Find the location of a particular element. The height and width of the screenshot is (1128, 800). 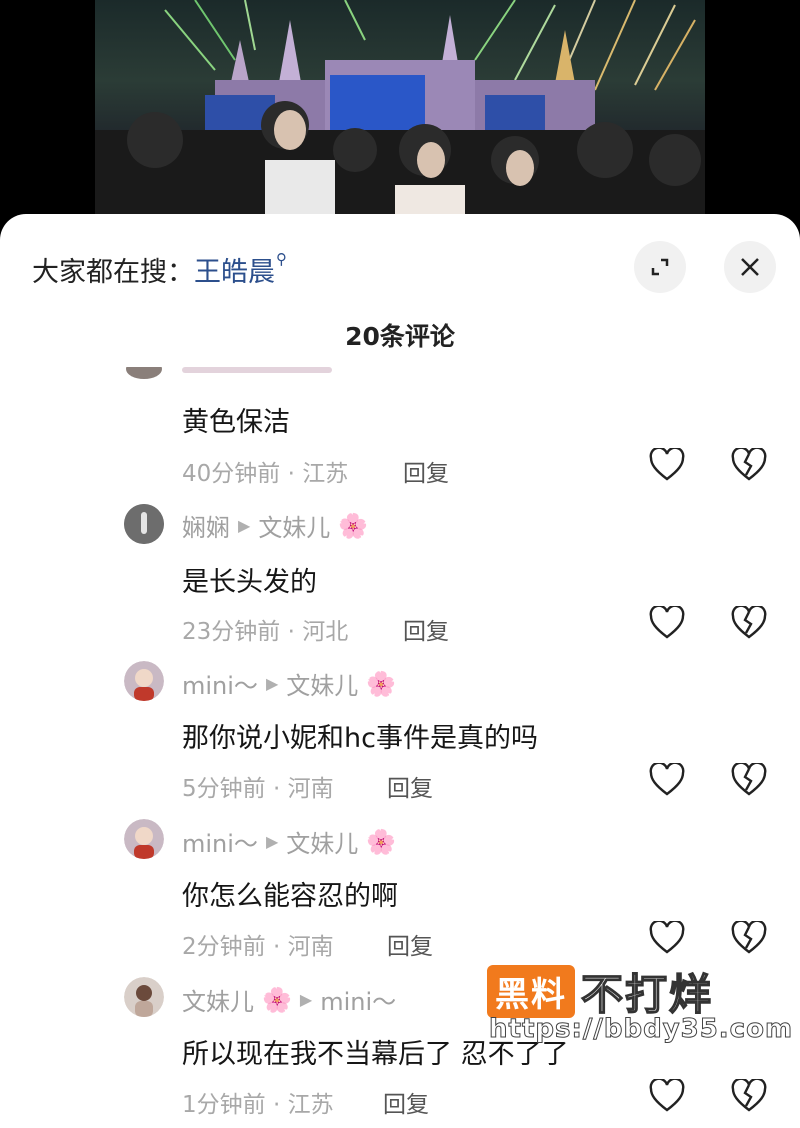

comment-time: 1分钟前 is located at coordinates (224, 1105).